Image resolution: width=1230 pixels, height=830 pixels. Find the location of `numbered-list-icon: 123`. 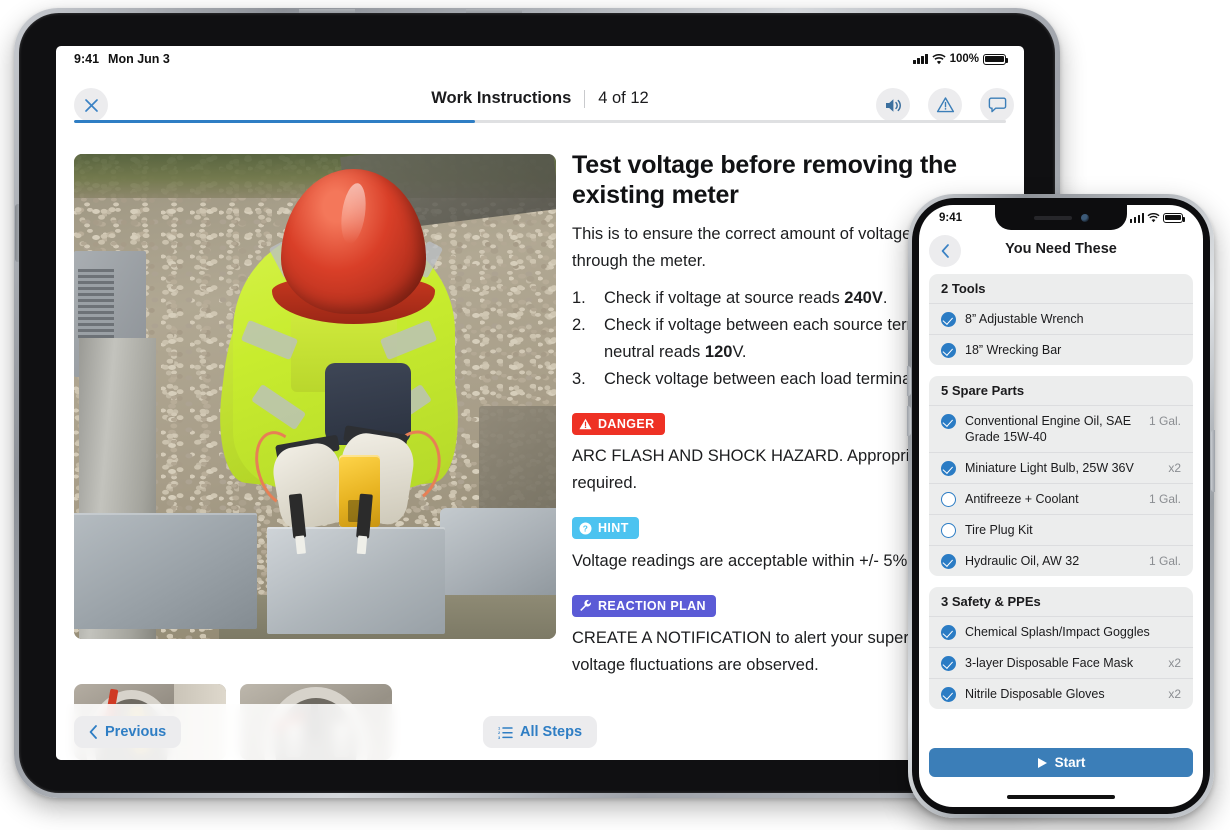

numbered-list-icon: 123 is located at coordinates (505, 732).